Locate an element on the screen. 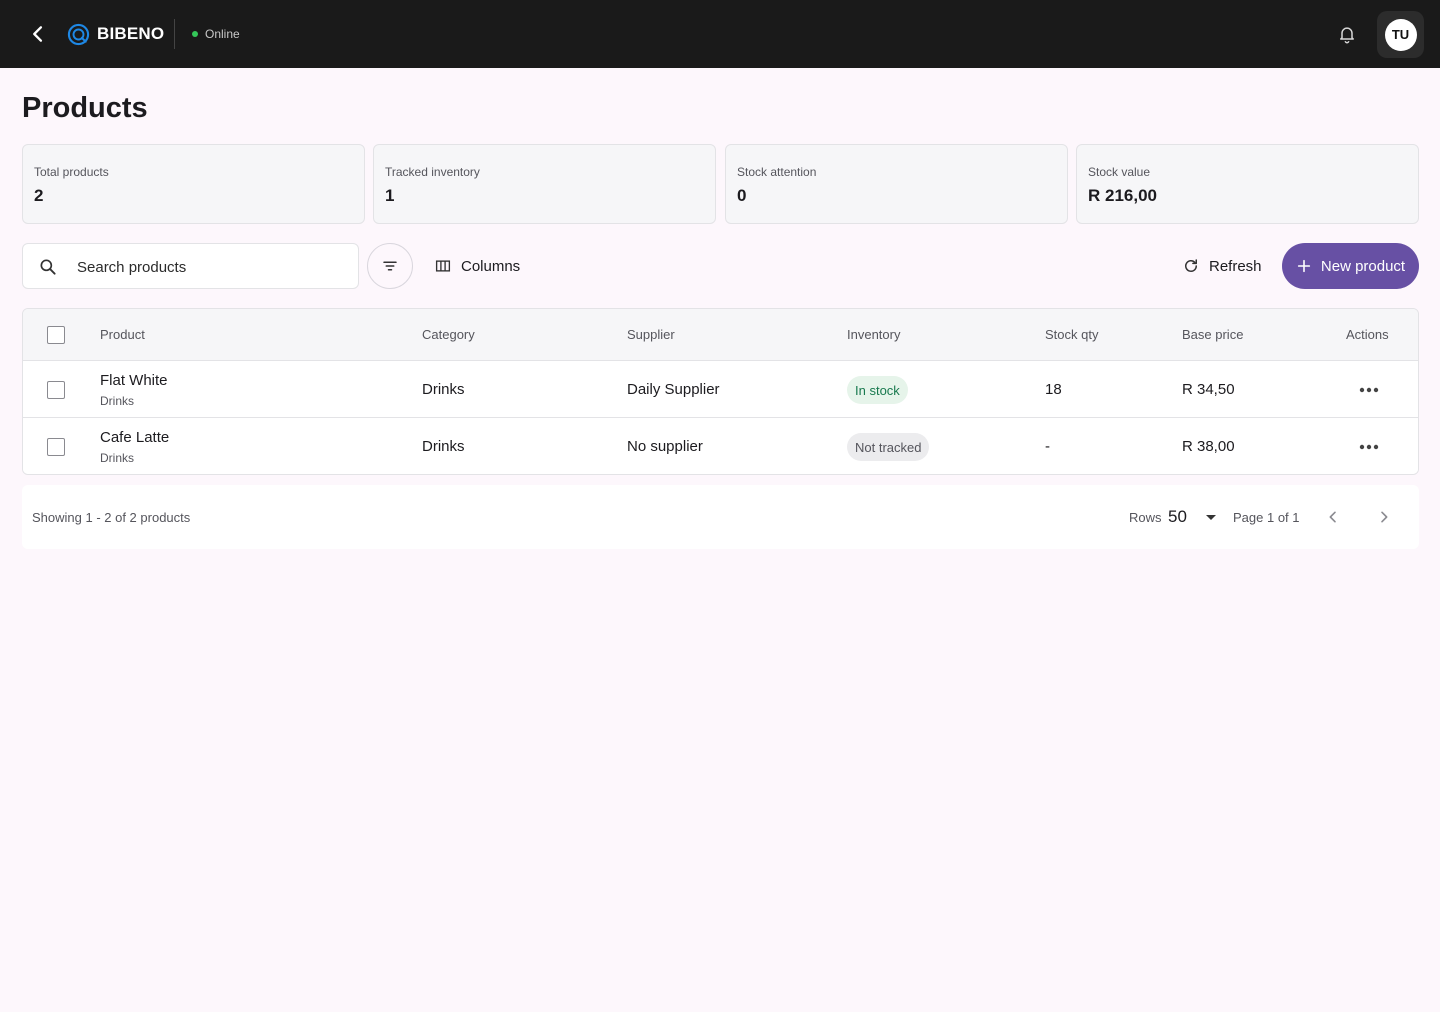  chevron-right-icon is located at coordinates (1384, 517).